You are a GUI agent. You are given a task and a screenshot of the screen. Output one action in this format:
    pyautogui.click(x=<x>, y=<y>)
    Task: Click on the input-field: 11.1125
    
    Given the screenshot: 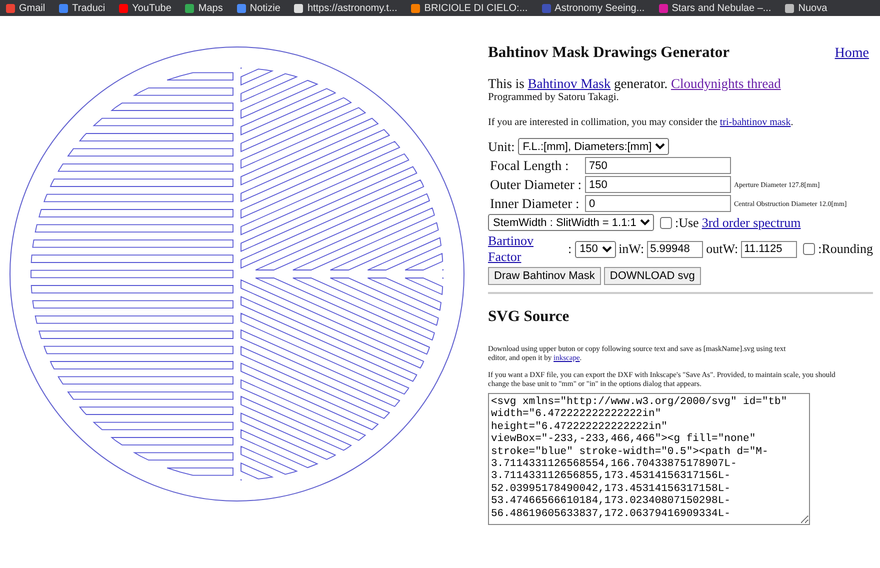 What is the action you would take?
    pyautogui.click(x=769, y=249)
    